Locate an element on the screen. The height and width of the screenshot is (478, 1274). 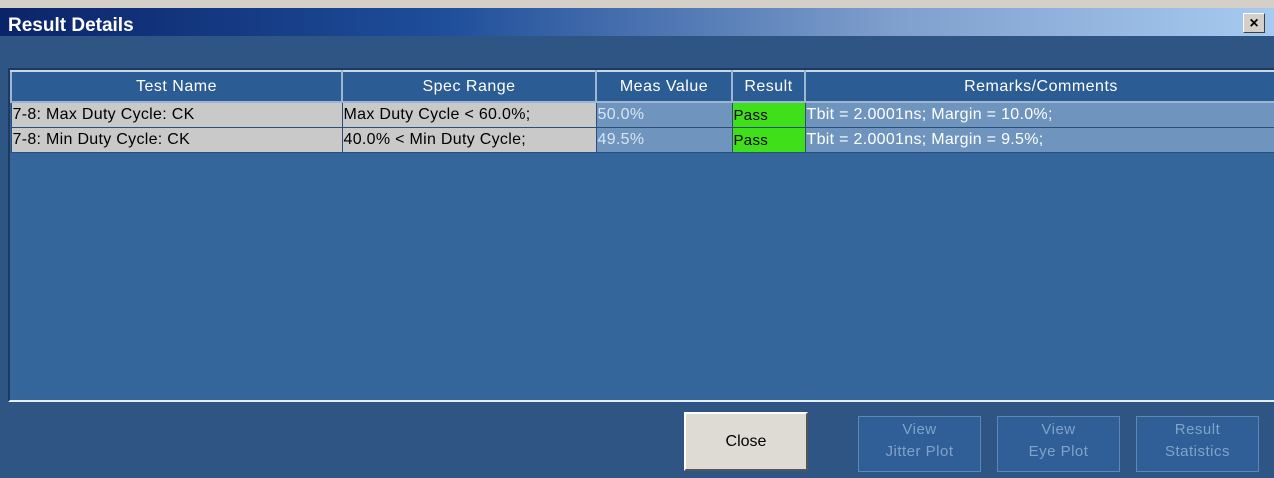
cell-remarks: Tbit = 2.0001ns; Margin = 9.5%; is located at coordinates (1039, 140).